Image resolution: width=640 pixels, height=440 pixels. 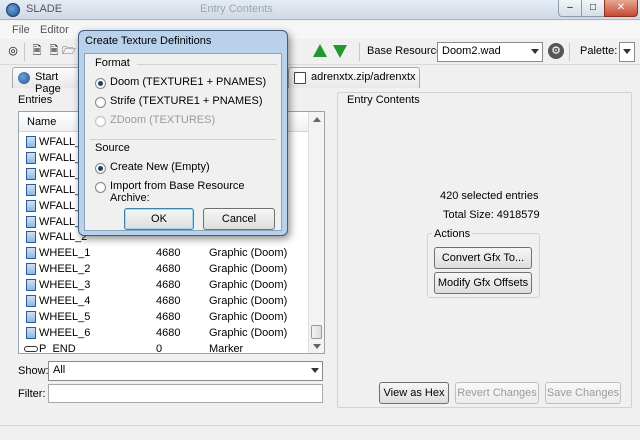 I want to click on minimize-button: –, so click(x=570, y=8).